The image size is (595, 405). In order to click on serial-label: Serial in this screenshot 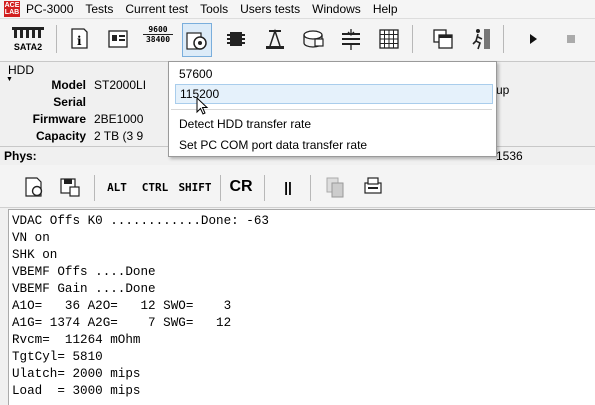, I will do `click(69, 102)`.